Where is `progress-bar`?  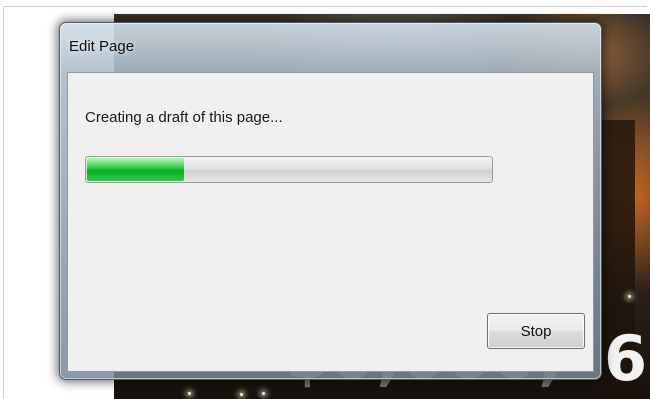
progress-bar is located at coordinates (289, 169).